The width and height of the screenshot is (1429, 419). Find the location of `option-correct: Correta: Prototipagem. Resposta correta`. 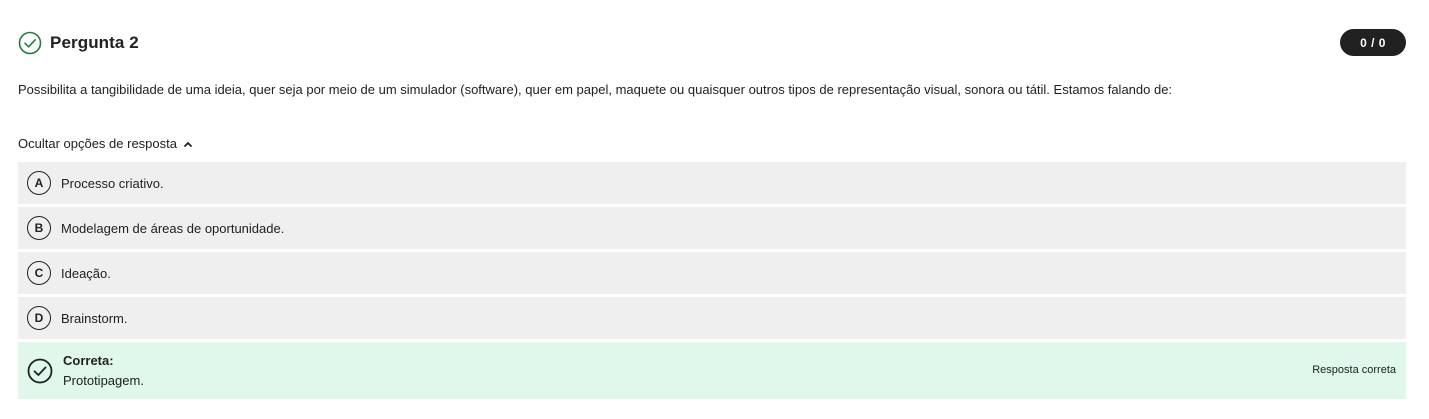

option-correct: Correta: Prototipagem. Resposta correta is located at coordinates (712, 370).